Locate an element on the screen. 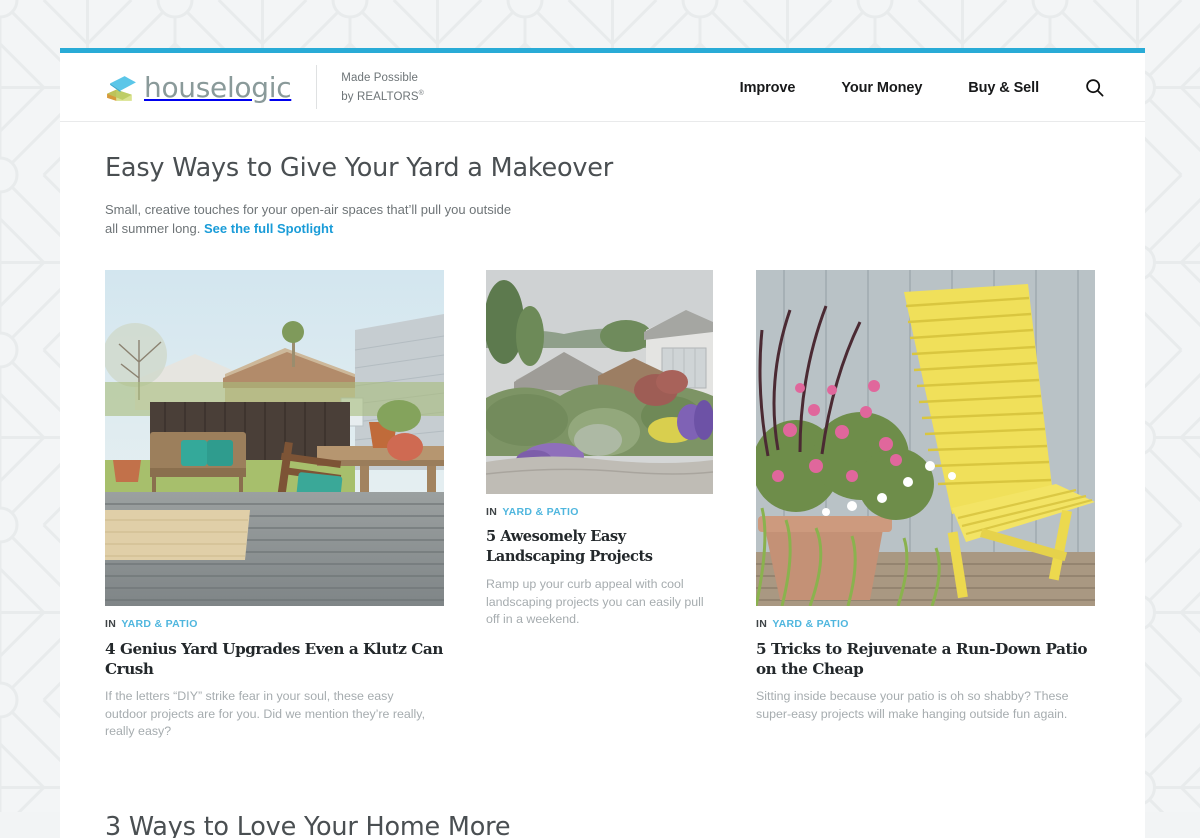  site-logo-link: houselogic is located at coordinates (198, 87).